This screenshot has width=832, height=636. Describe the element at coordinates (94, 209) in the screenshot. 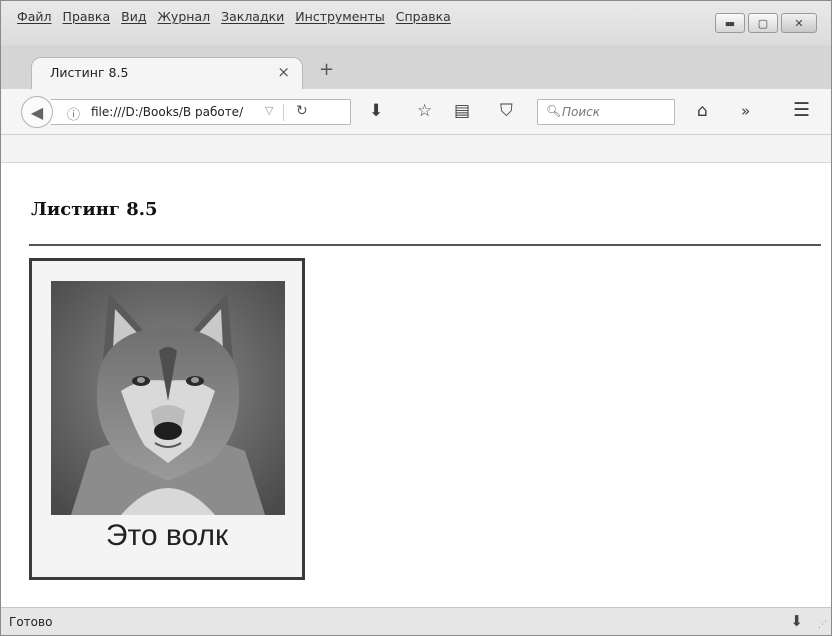

I see `page-heading: Листинг 8.5` at that location.